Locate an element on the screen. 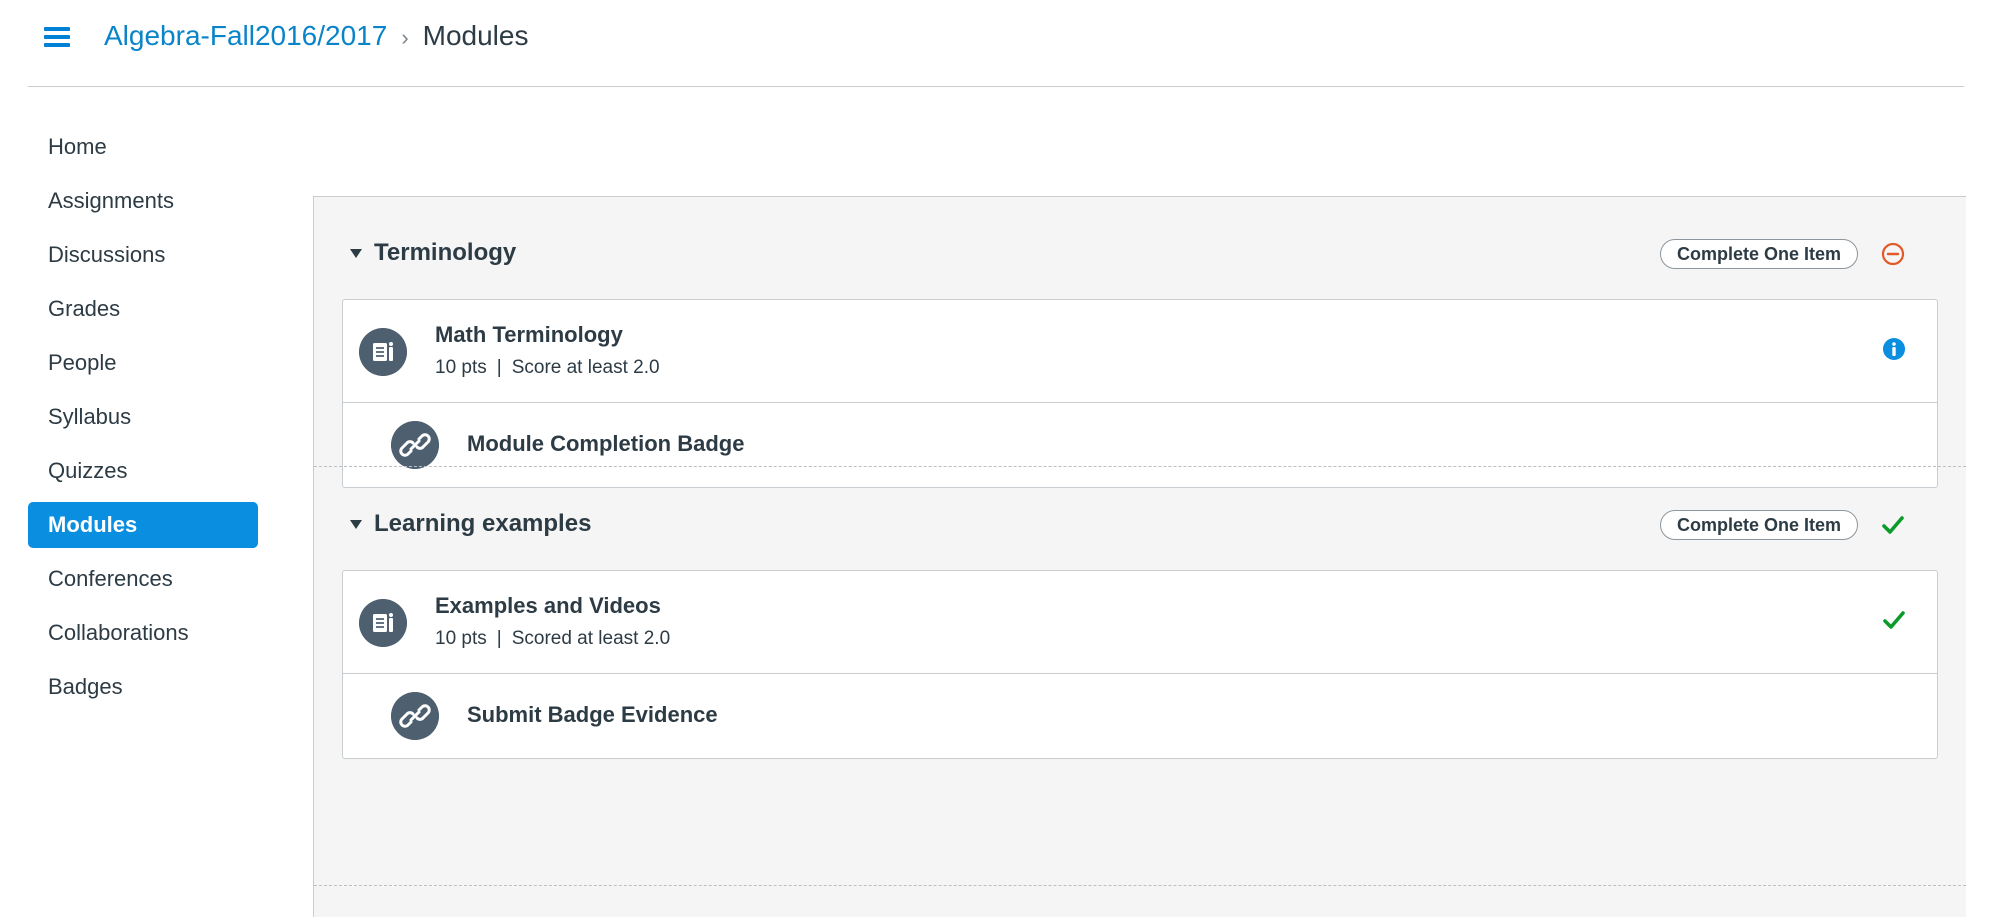 Image resolution: width=1992 pixels, height=917 pixels. module-title: Terminology is located at coordinates (445, 253).